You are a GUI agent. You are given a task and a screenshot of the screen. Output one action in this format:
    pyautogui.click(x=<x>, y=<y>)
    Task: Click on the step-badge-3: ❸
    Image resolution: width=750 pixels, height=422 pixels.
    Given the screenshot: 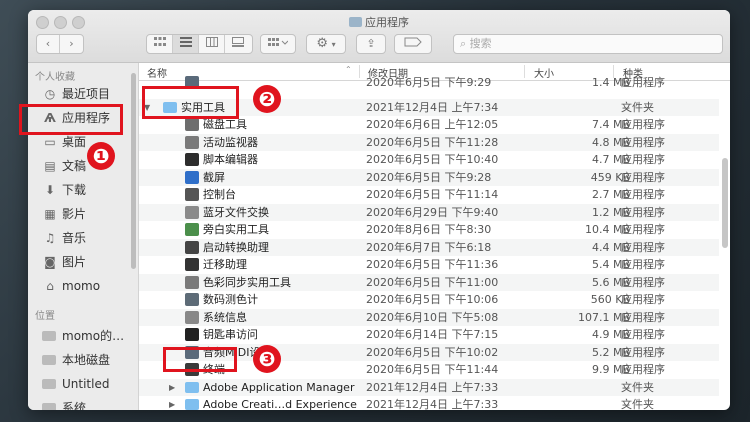 What is the action you would take?
    pyautogui.click(x=267, y=359)
    